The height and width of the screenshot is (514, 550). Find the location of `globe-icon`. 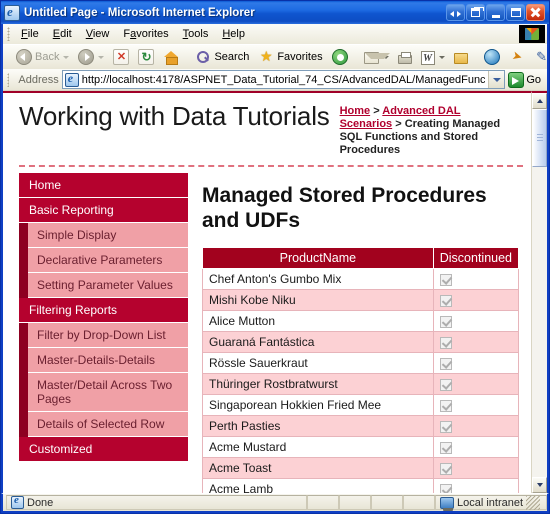

globe-icon is located at coordinates (491, 57).